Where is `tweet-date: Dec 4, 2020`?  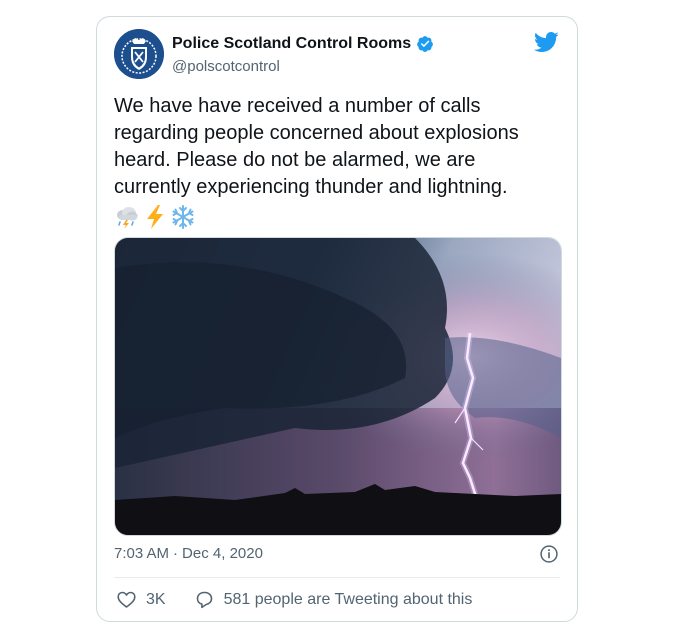 tweet-date: Dec 4, 2020 is located at coordinates (222, 553).